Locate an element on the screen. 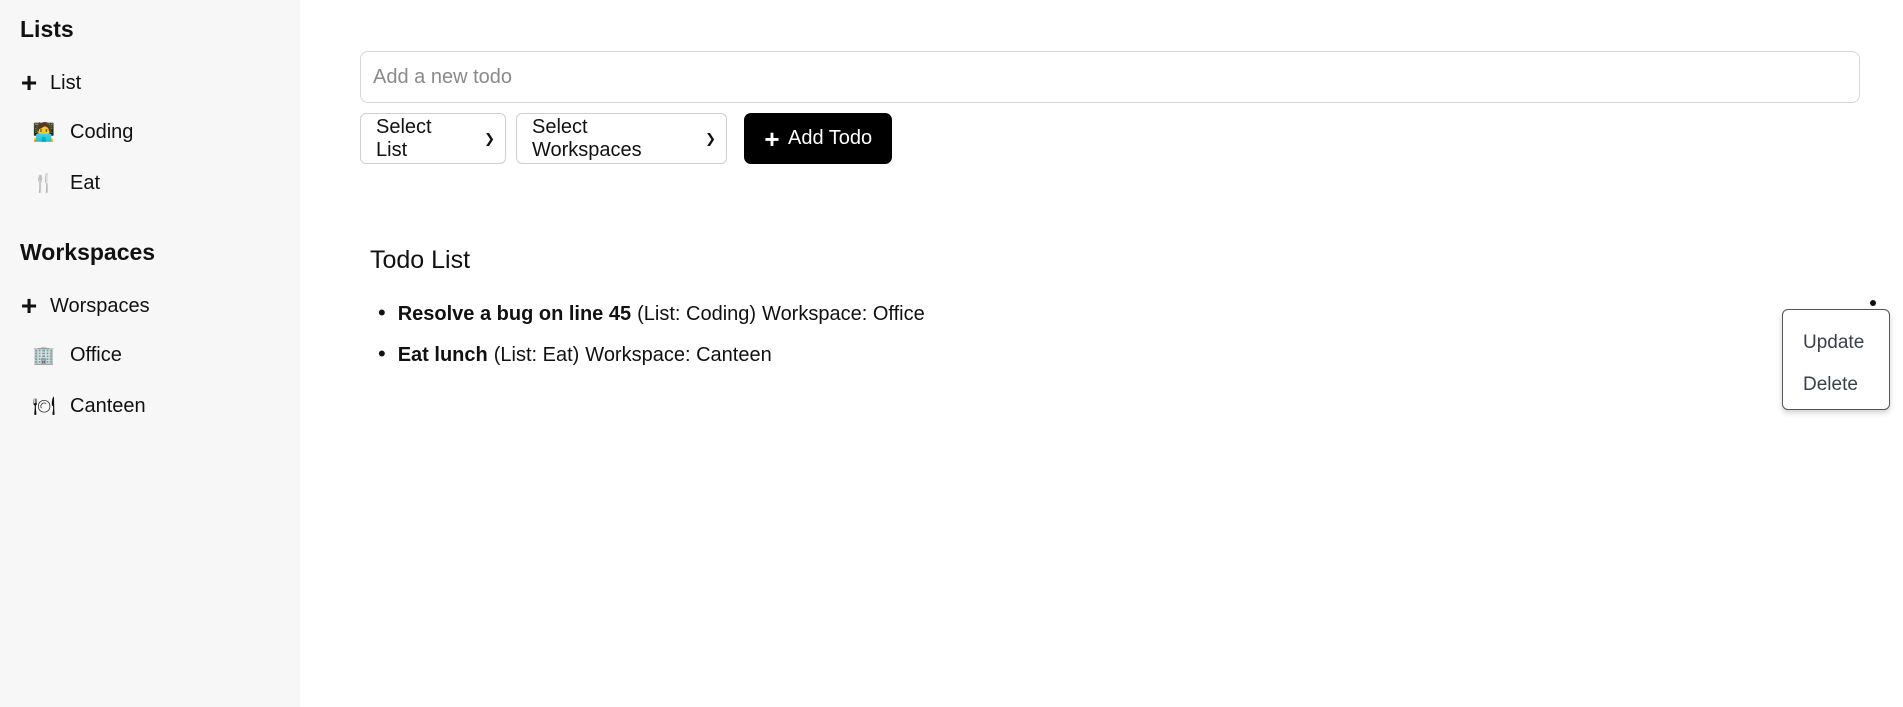 This screenshot has width=1903, height=707. add-todo-label: Add Todo is located at coordinates (830, 138).